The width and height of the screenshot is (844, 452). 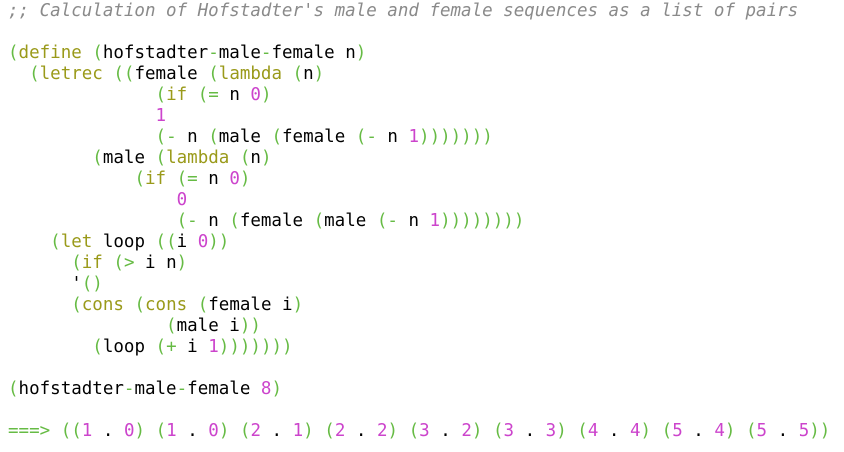 I want to click on code-keyword: lambda, so click(x=250, y=74).